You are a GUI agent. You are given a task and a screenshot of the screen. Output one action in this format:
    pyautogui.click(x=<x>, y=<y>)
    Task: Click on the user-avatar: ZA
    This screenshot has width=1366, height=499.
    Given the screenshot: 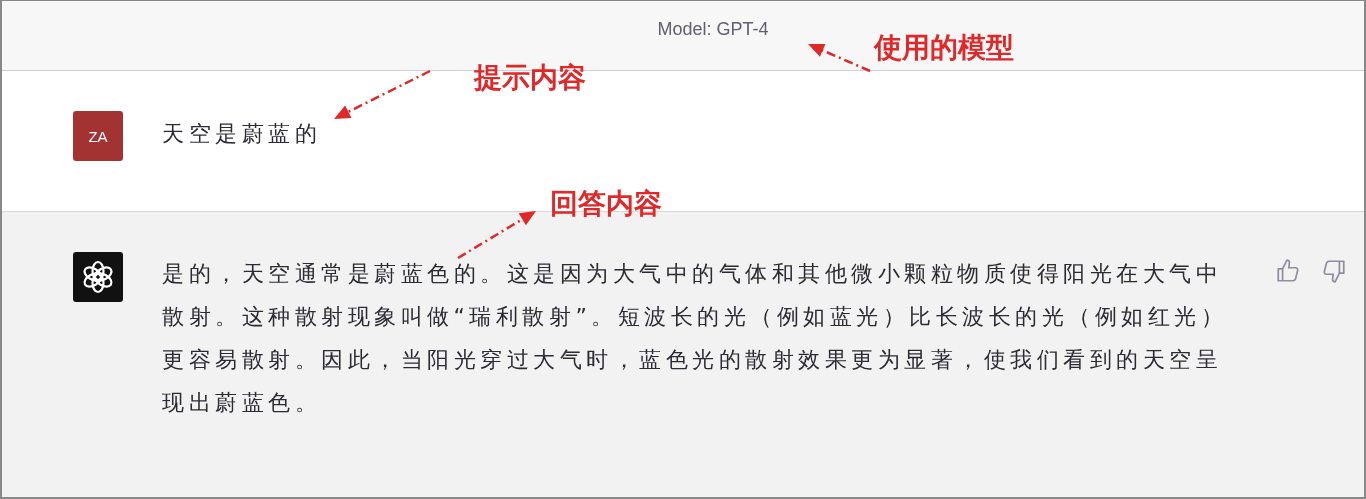 What is the action you would take?
    pyautogui.click(x=98, y=136)
    